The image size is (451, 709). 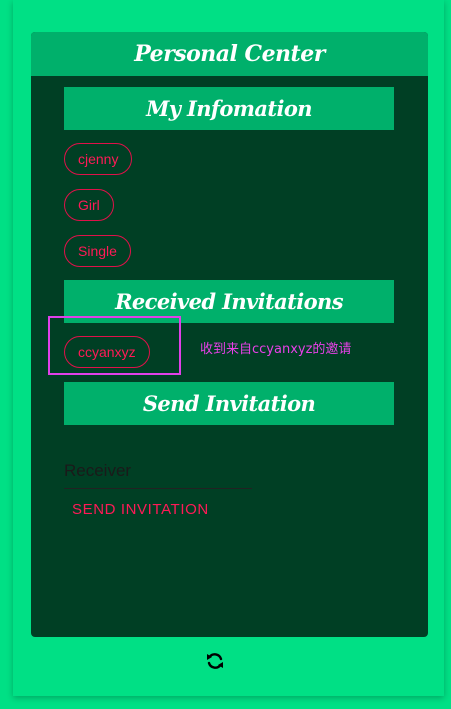 What do you see at coordinates (107, 352) in the screenshot?
I see `invitation-sender-chip: ccyanxyz` at bounding box center [107, 352].